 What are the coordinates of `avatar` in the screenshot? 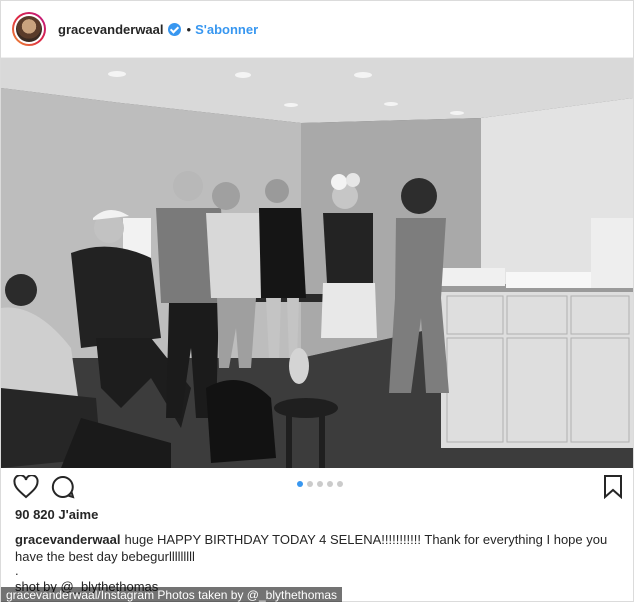 It's located at (29, 29).